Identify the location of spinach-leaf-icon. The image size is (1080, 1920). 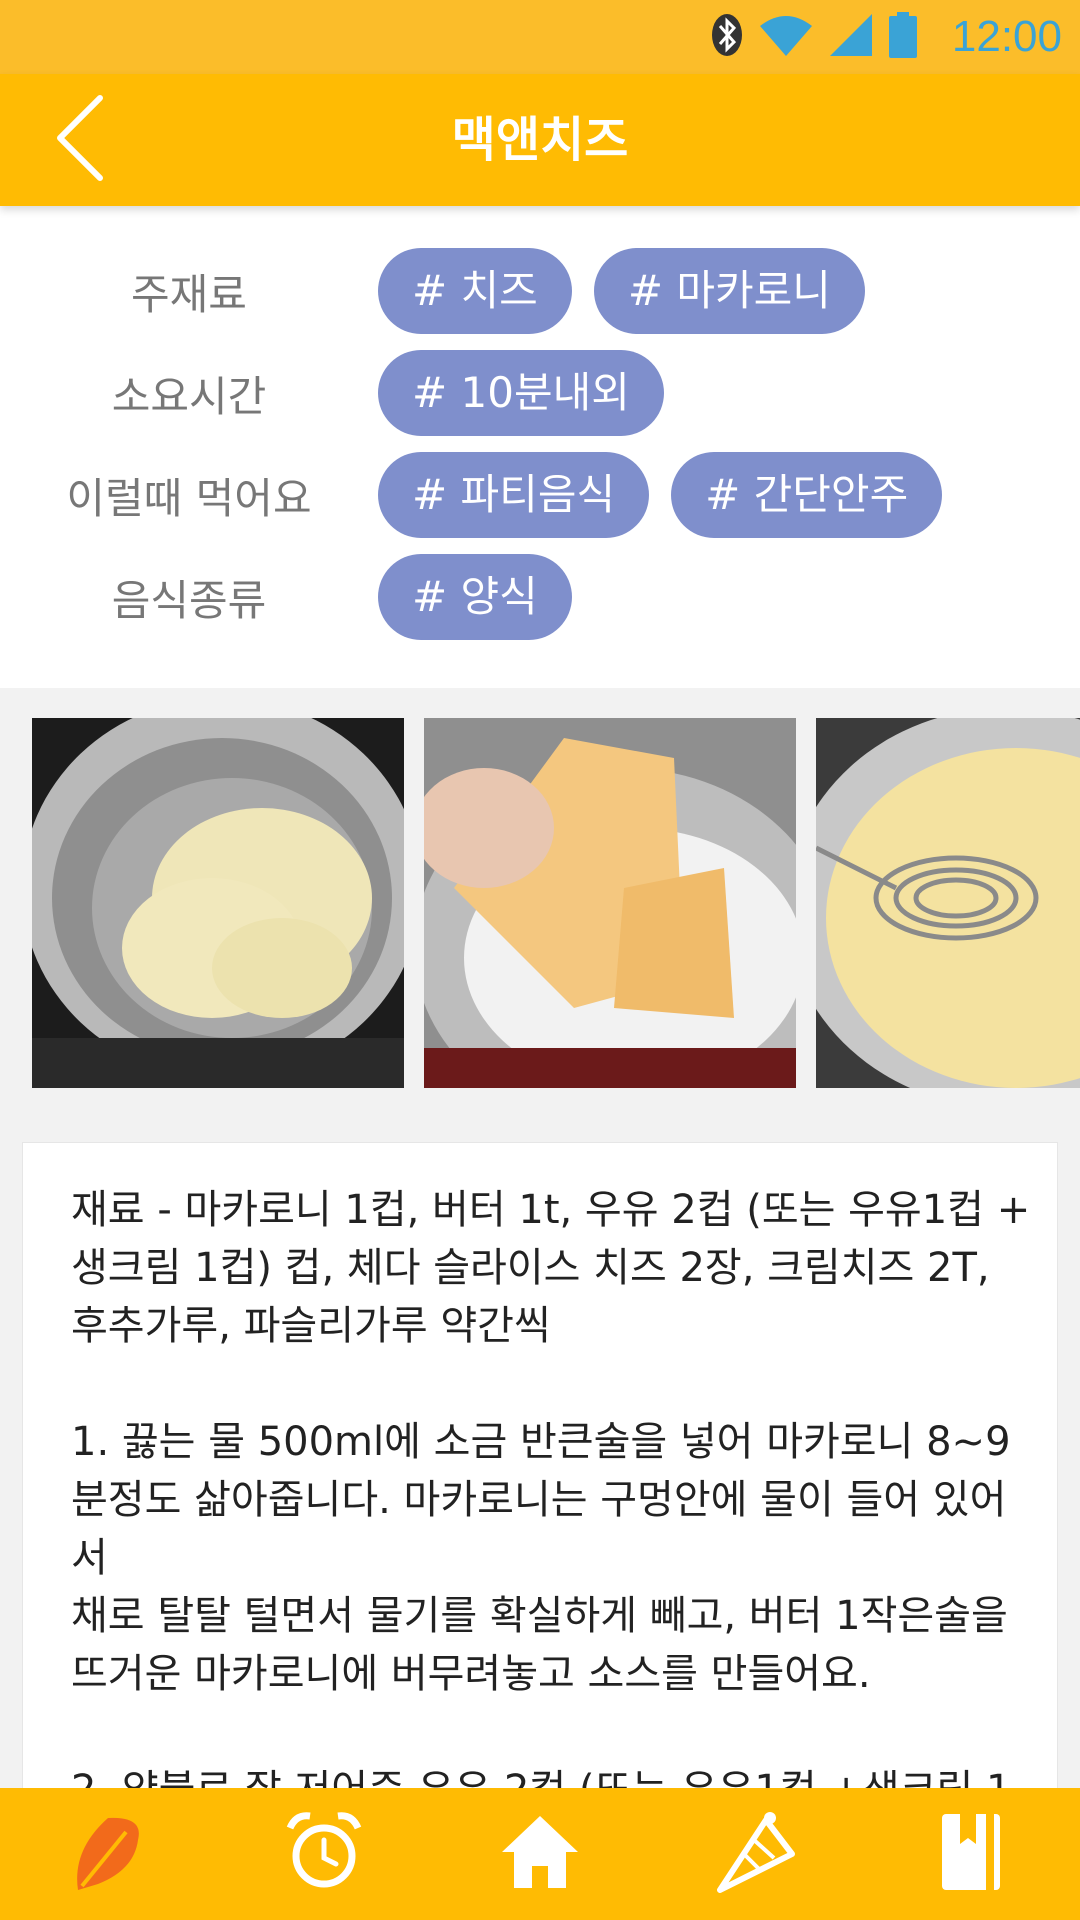
(108, 1854).